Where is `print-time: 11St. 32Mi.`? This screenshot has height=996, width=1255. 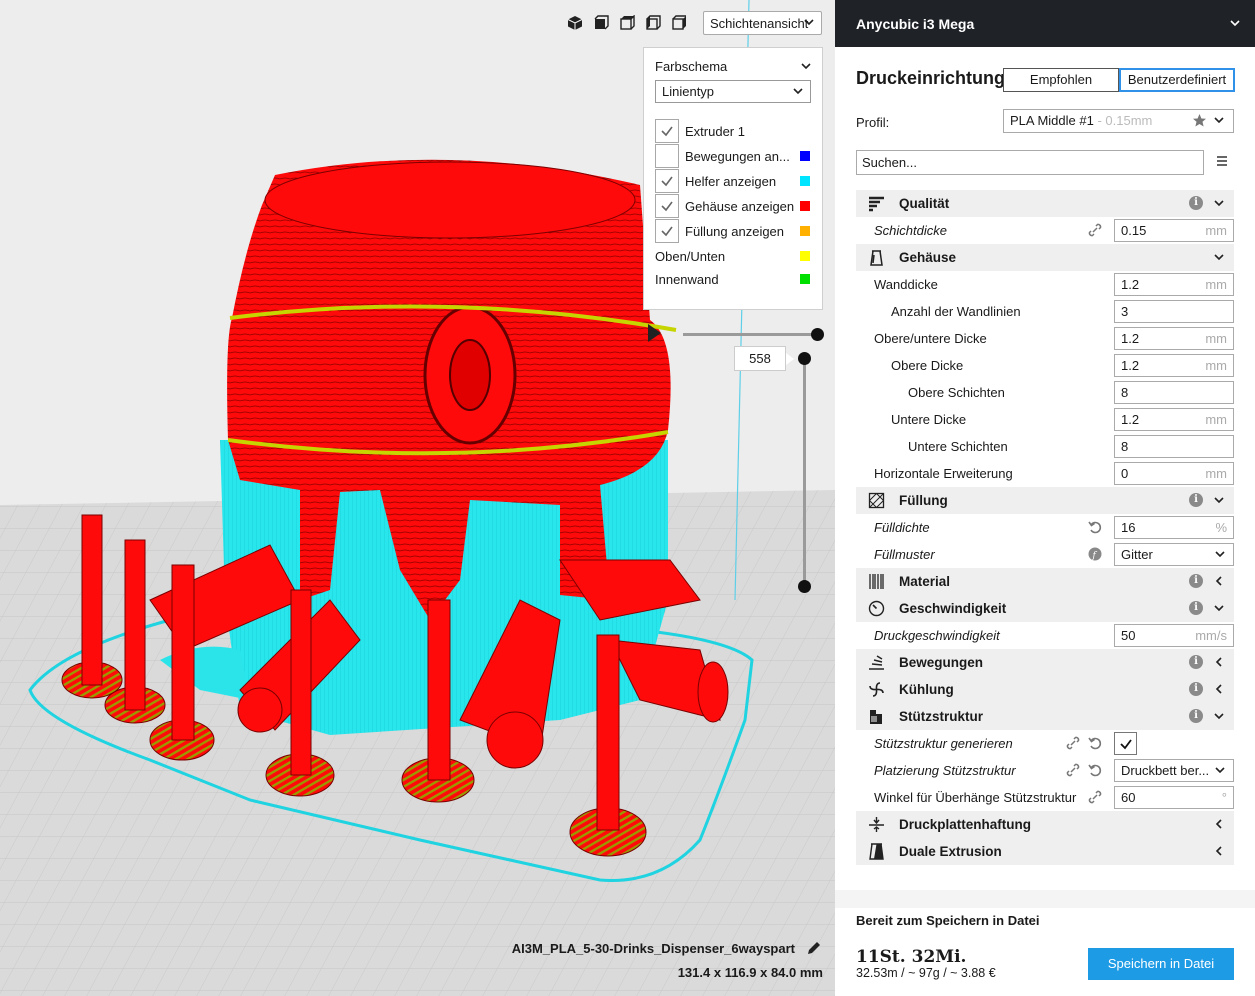 print-time: 11St. 32Mi. is located at coordinates (911, 957).